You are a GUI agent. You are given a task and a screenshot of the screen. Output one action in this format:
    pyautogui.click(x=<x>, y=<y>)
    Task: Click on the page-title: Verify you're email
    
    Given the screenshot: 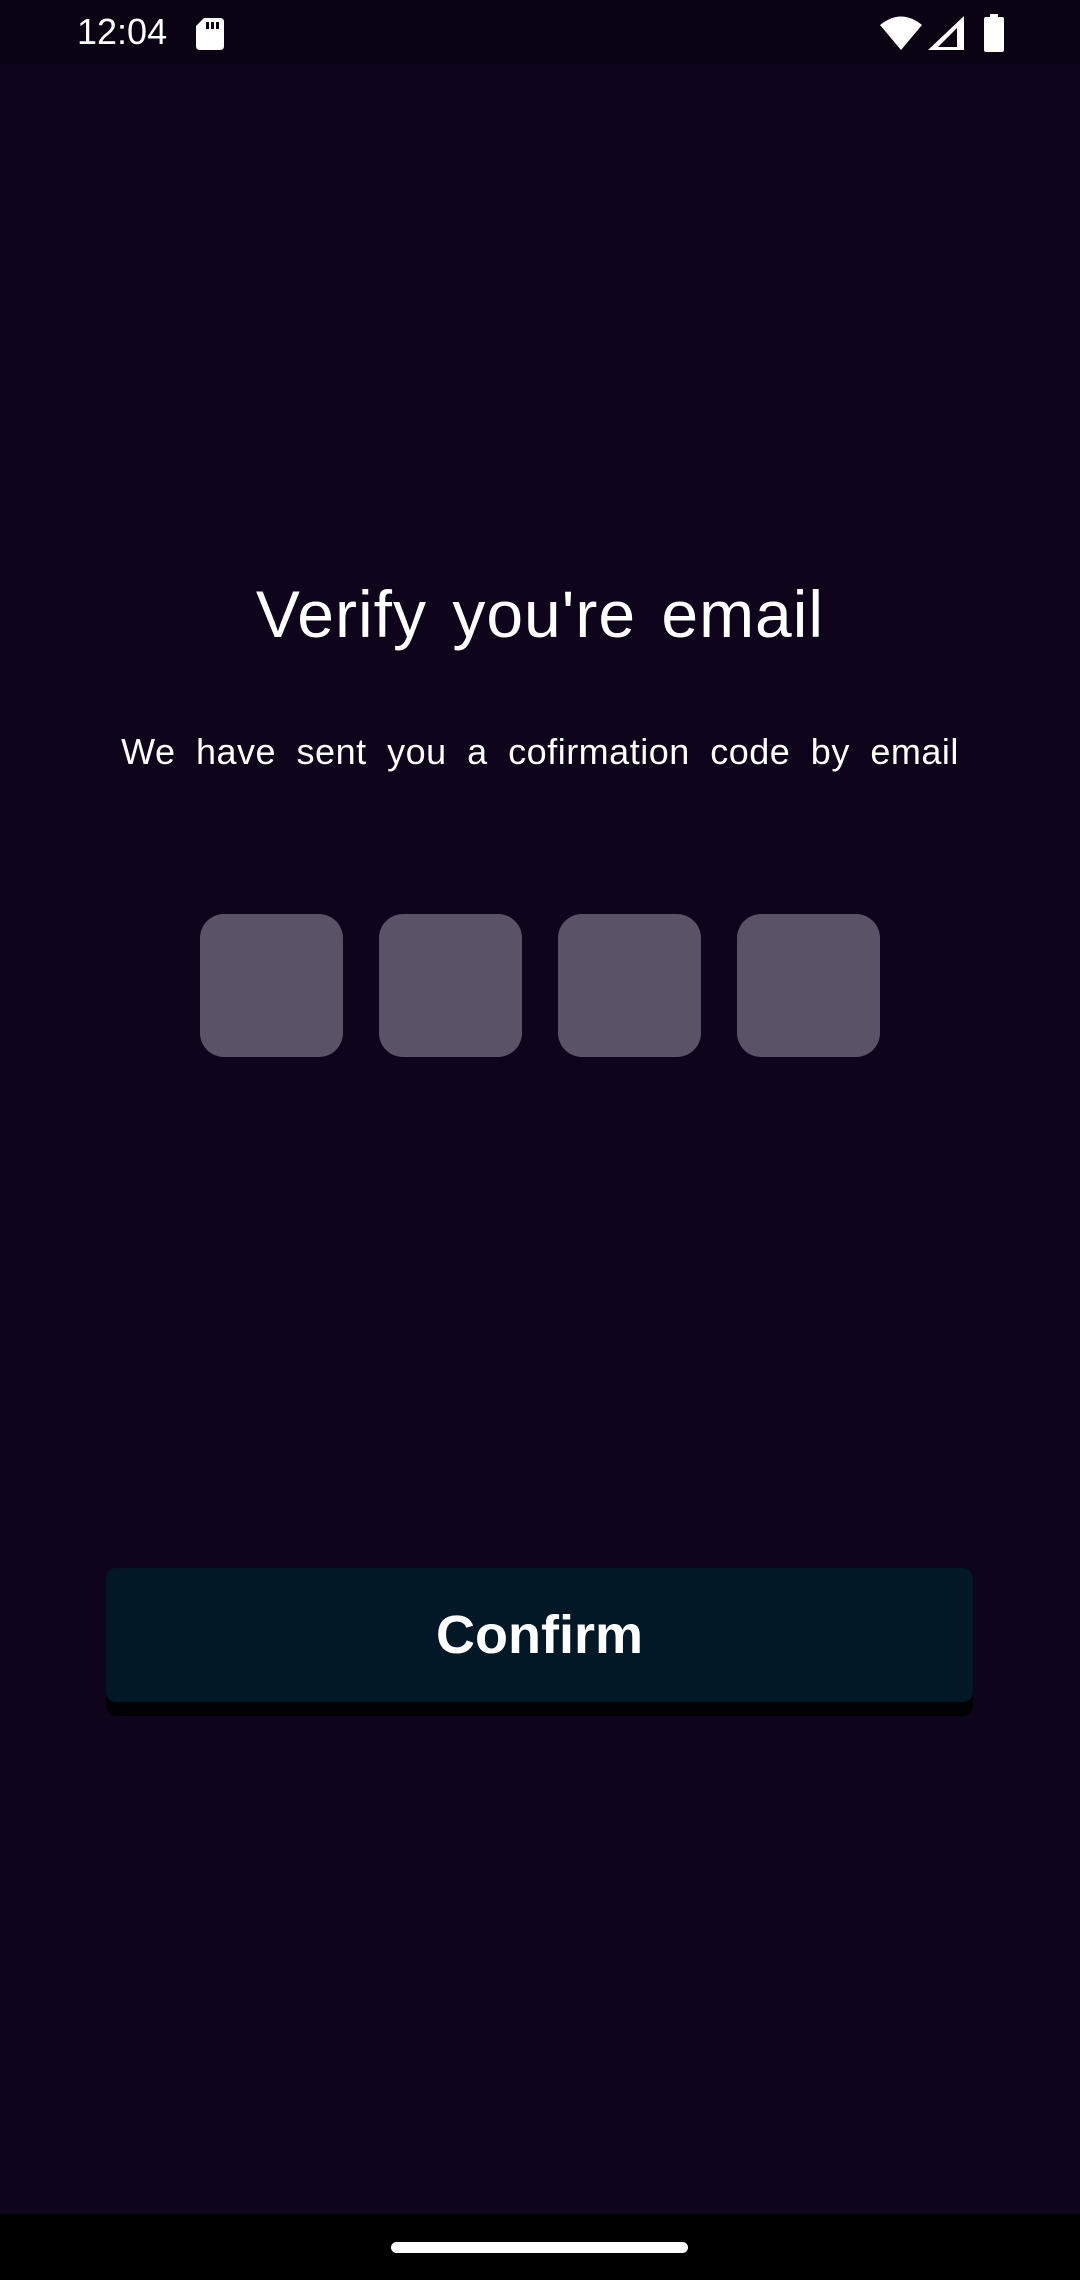 What is the action you would take?
    pyautogui.click(x=540, y=614)
    